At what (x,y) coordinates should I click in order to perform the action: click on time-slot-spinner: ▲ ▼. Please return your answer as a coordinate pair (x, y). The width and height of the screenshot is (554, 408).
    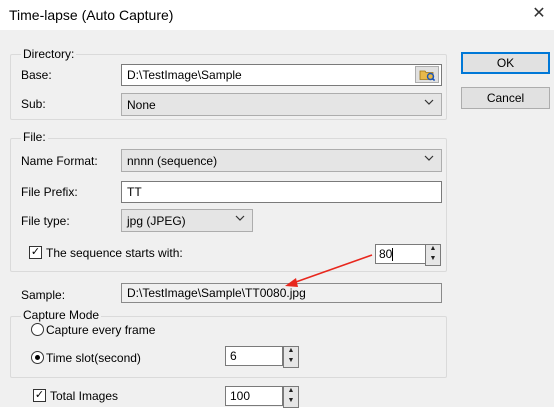
    Looking at the image, I should click on (291, 357).